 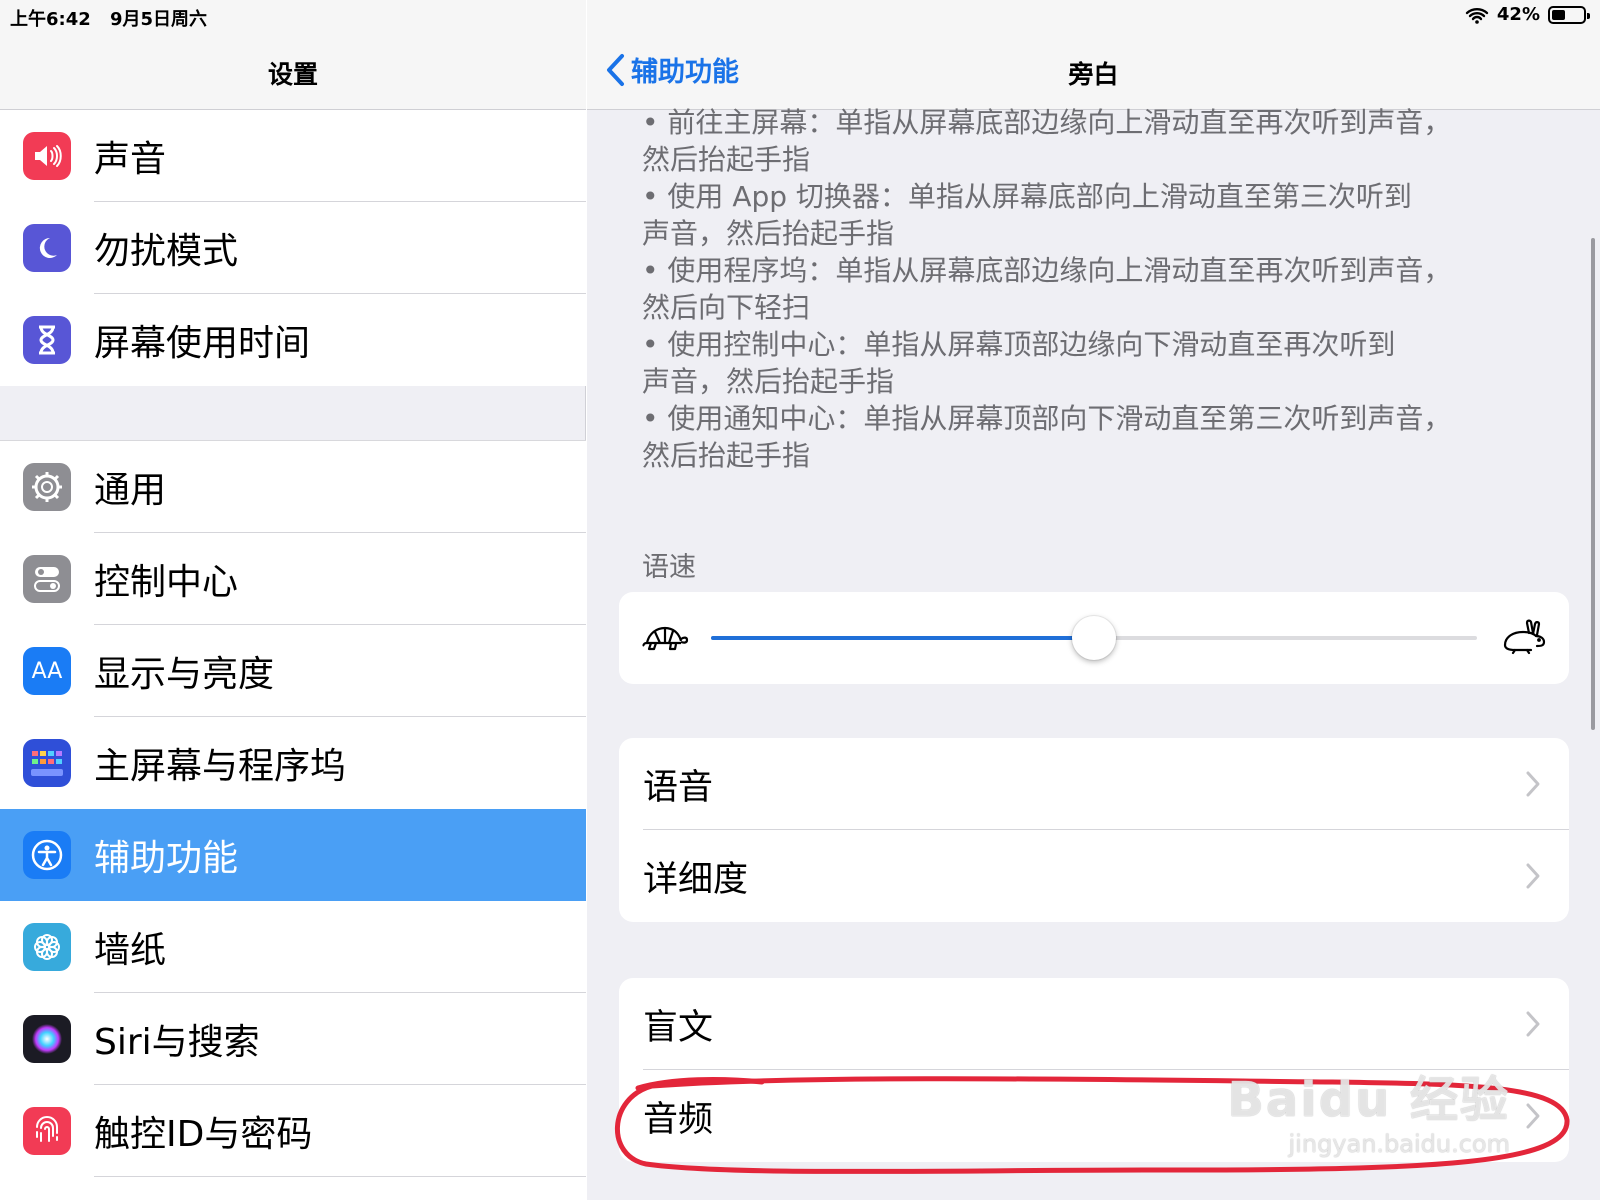 I want to click on sidebar-item-control-center: 控制中心, so click(x=293, y=579).